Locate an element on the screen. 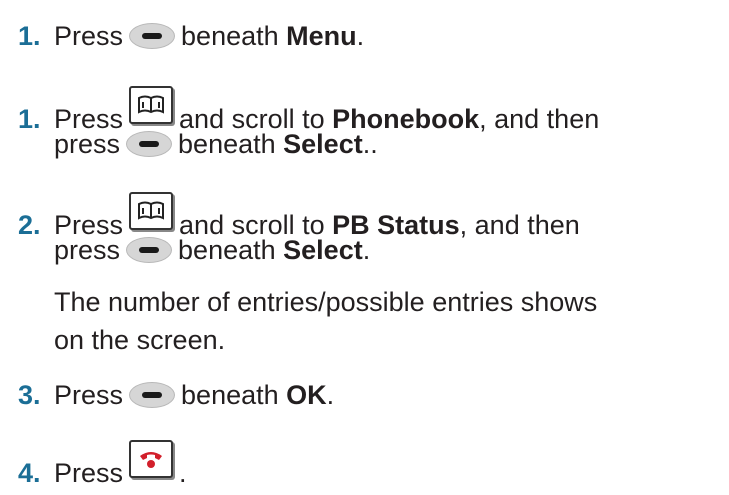 Image resolution: width=729 pixels, height=495 pixels. step-keyword: OK is located at coordinates (306, 395).